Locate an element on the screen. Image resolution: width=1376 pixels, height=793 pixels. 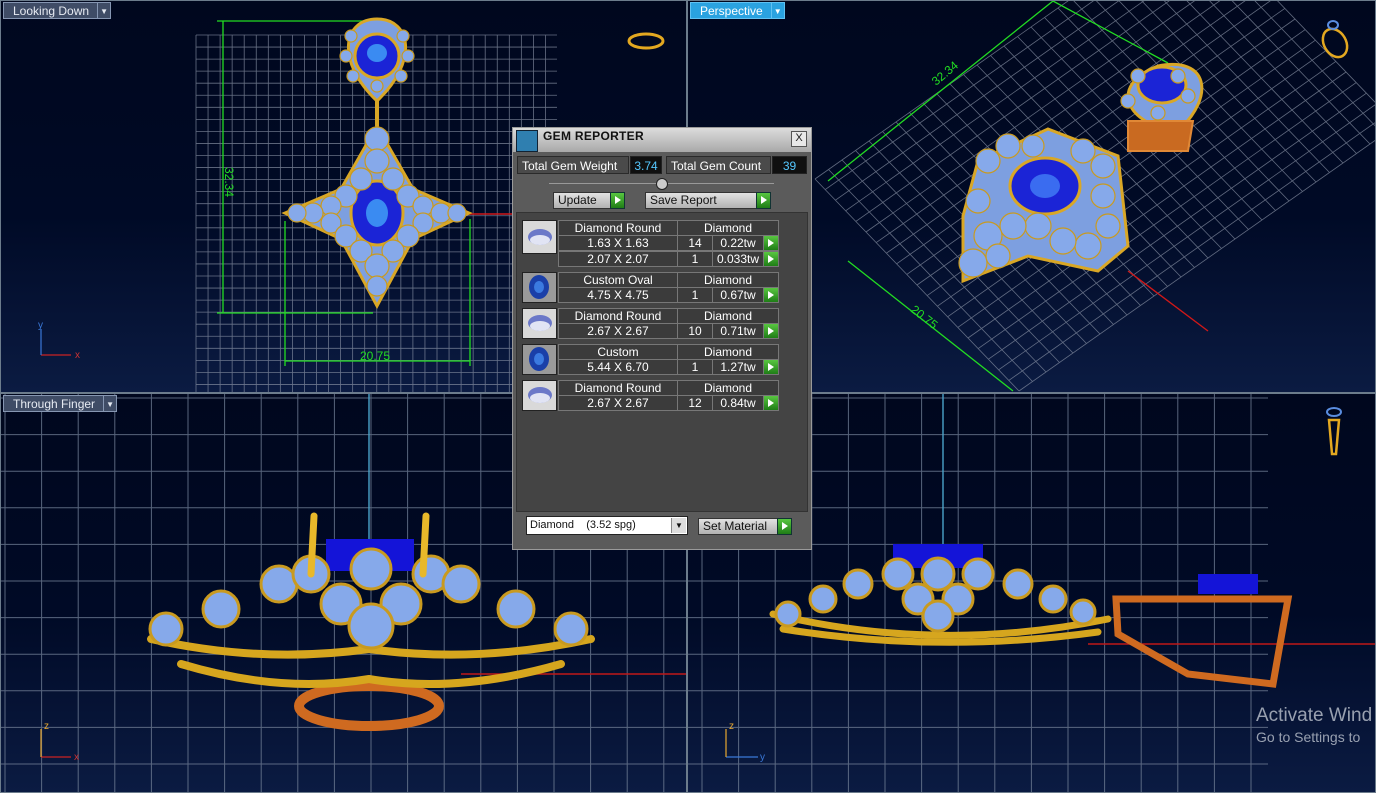
total-gem-count-label: Total Gem Count is located at coordinates (718, 165).